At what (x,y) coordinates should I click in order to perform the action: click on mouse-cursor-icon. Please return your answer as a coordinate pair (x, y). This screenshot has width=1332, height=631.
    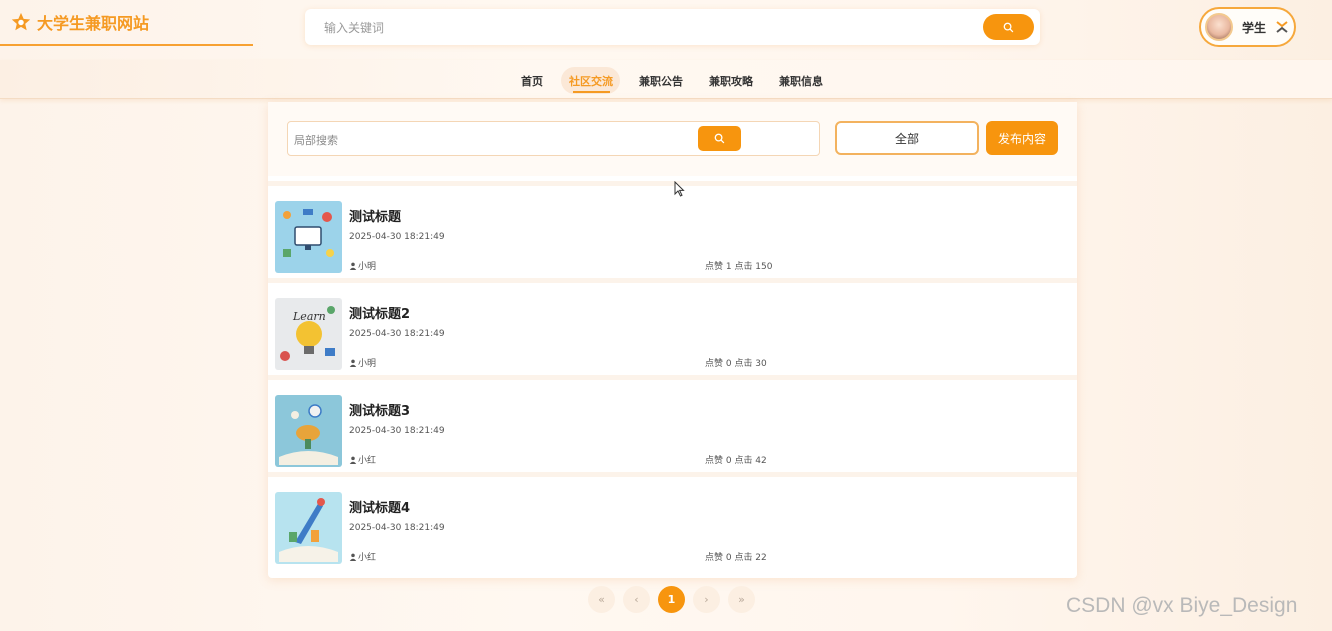
    Looking at the image, I should click on (679, 189).